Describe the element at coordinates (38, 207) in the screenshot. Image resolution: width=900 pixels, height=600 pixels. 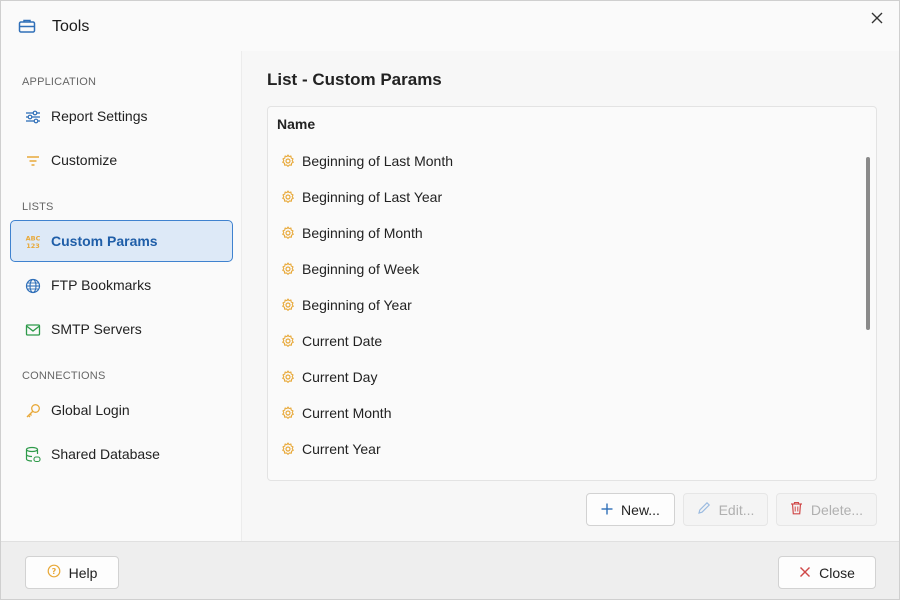
I see `section-header-lists: LISTS` at that location.